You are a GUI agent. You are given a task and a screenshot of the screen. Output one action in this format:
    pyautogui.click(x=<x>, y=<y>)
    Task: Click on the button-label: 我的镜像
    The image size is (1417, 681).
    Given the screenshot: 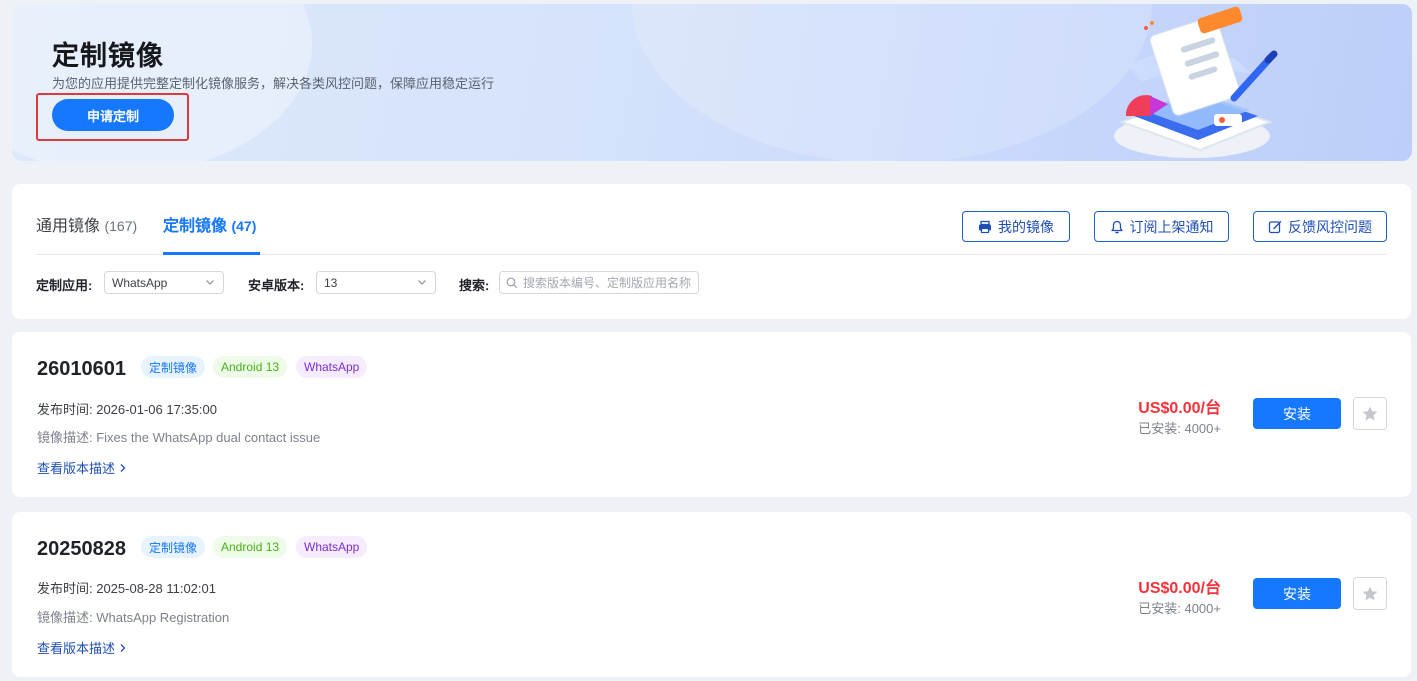 What is the action you would take?
    pyautogui.click(x=1026, y=226)
    